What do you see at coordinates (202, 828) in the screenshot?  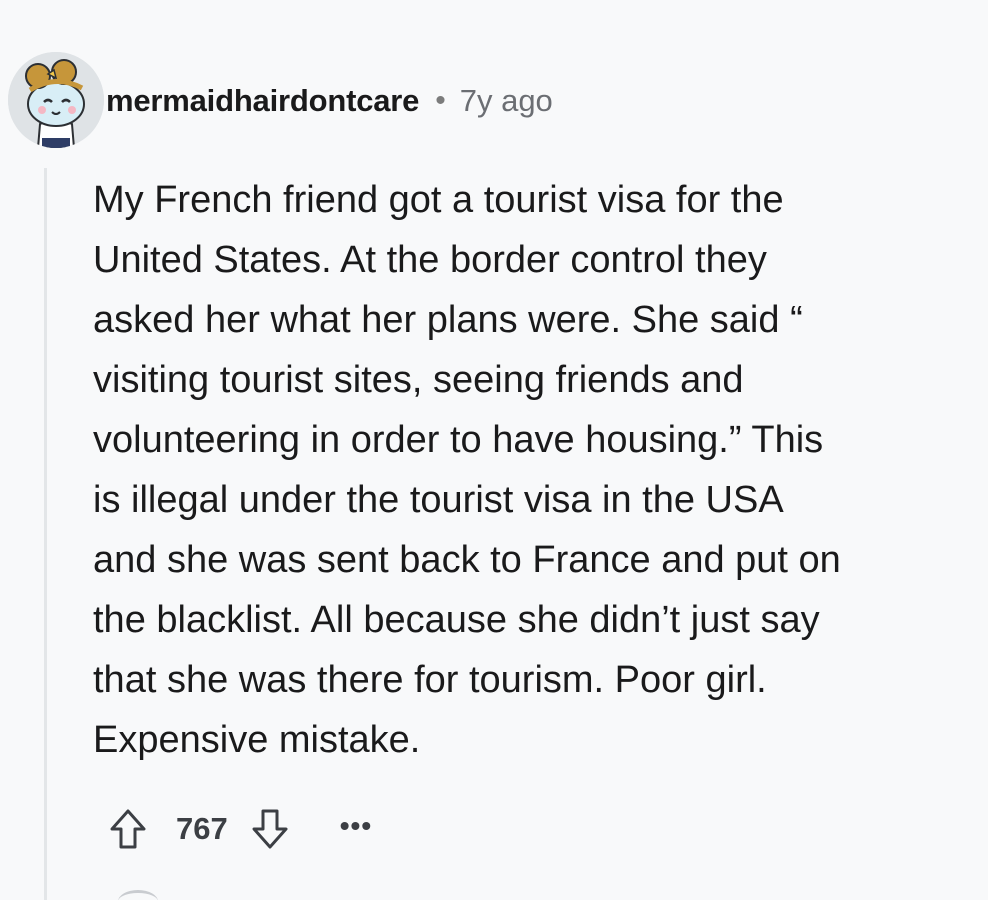 I see `vote-score: 767` at bounding box center [202, 828].